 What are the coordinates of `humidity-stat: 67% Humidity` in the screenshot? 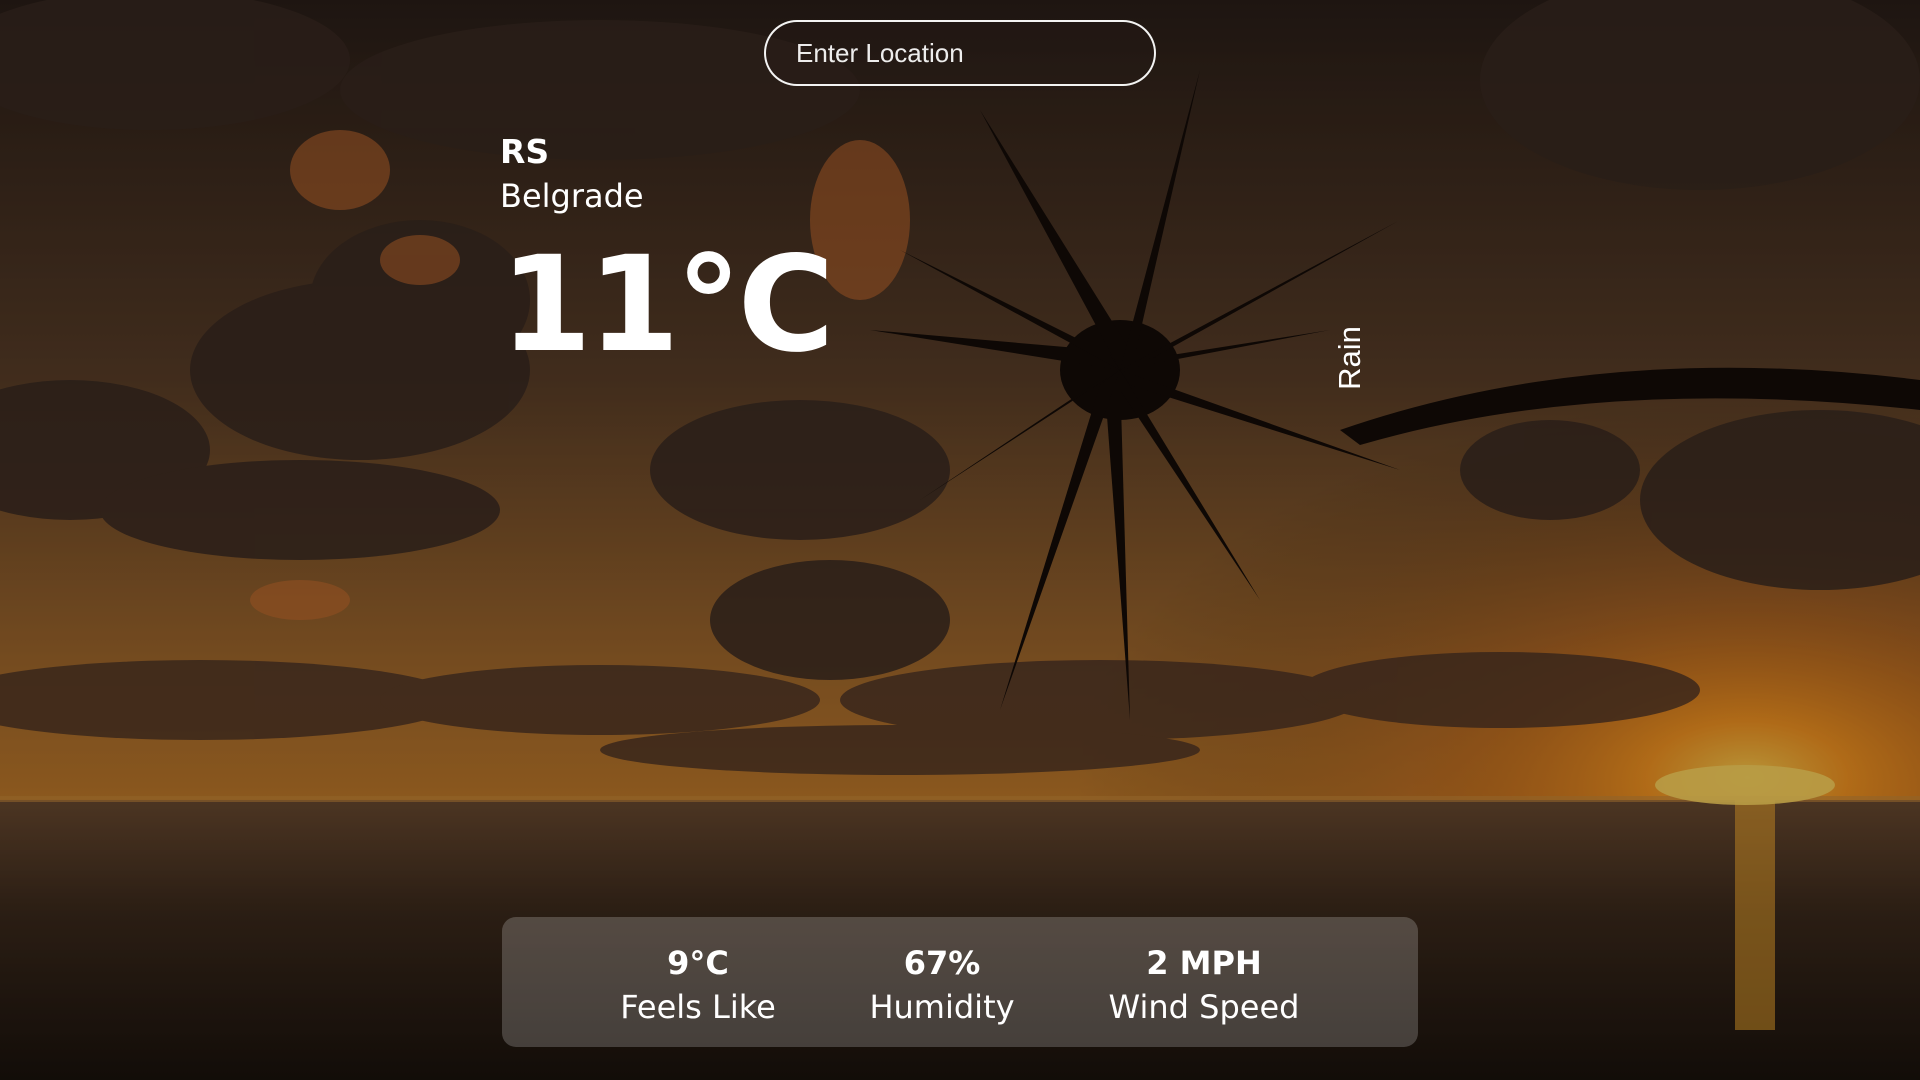 It's located at (942, 985).